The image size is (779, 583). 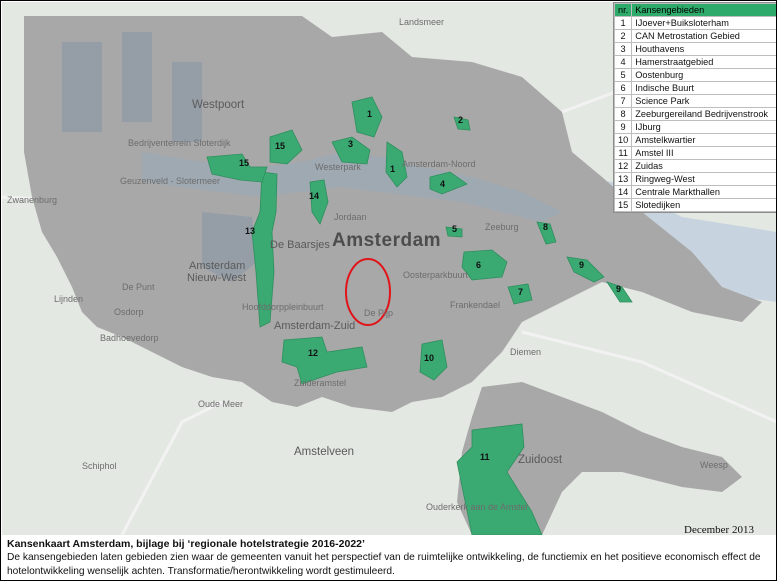 What do you see at coordinates (719, 530) in the screenshot?
I see `caption-date: December 2013` at bounding box center [719, 530].